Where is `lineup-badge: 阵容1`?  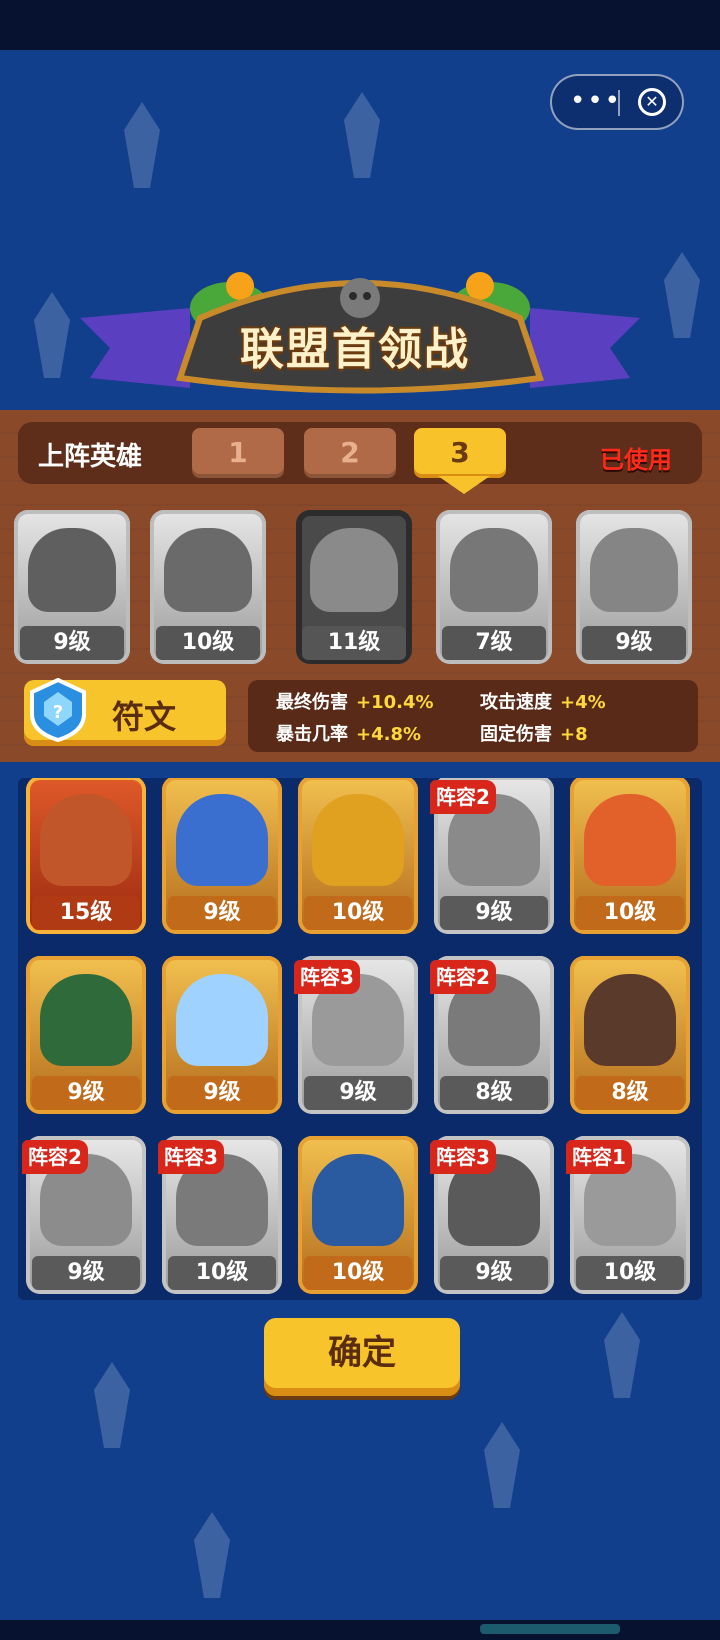 lineup-badge: 阵容1 is located at coordinates (599, 1157).